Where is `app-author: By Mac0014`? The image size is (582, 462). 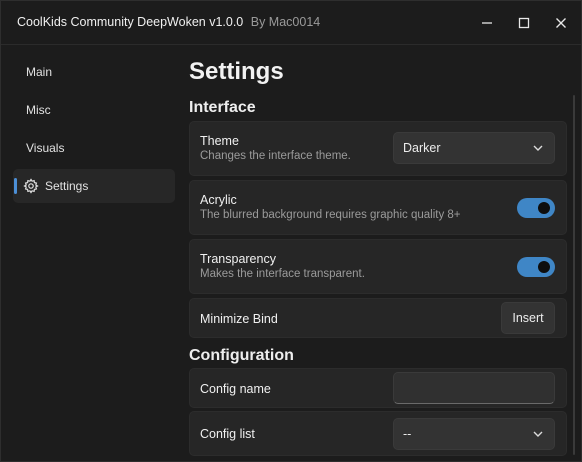
app-author: By Mac0014 is located at coordinates (285, 22).